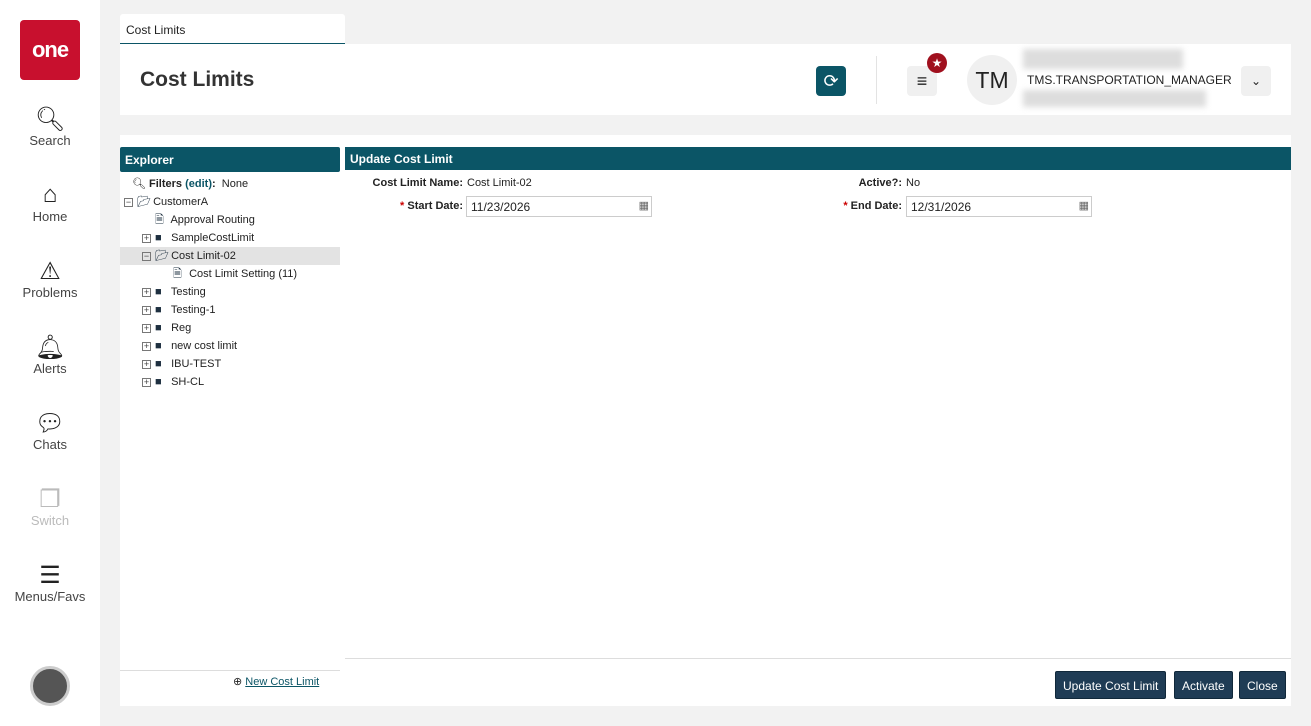  I want to click on sidebar-item-switch: ❐ Switch, so click(50, 506).